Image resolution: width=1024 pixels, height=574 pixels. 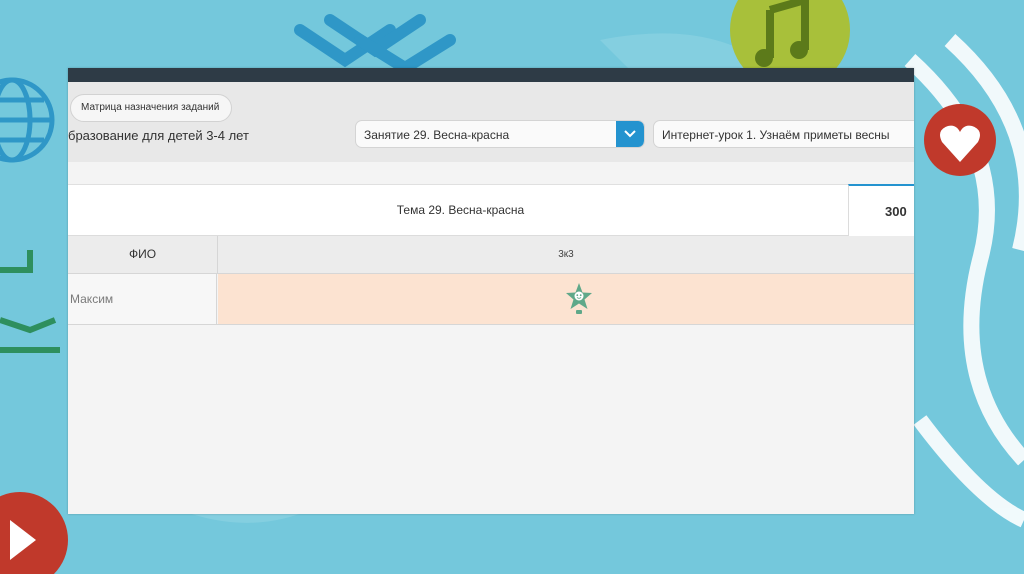 What do you see at coordinates (881, 210) in the screenshot?
I see `score-box: 300` at bounding box center [881, 210].